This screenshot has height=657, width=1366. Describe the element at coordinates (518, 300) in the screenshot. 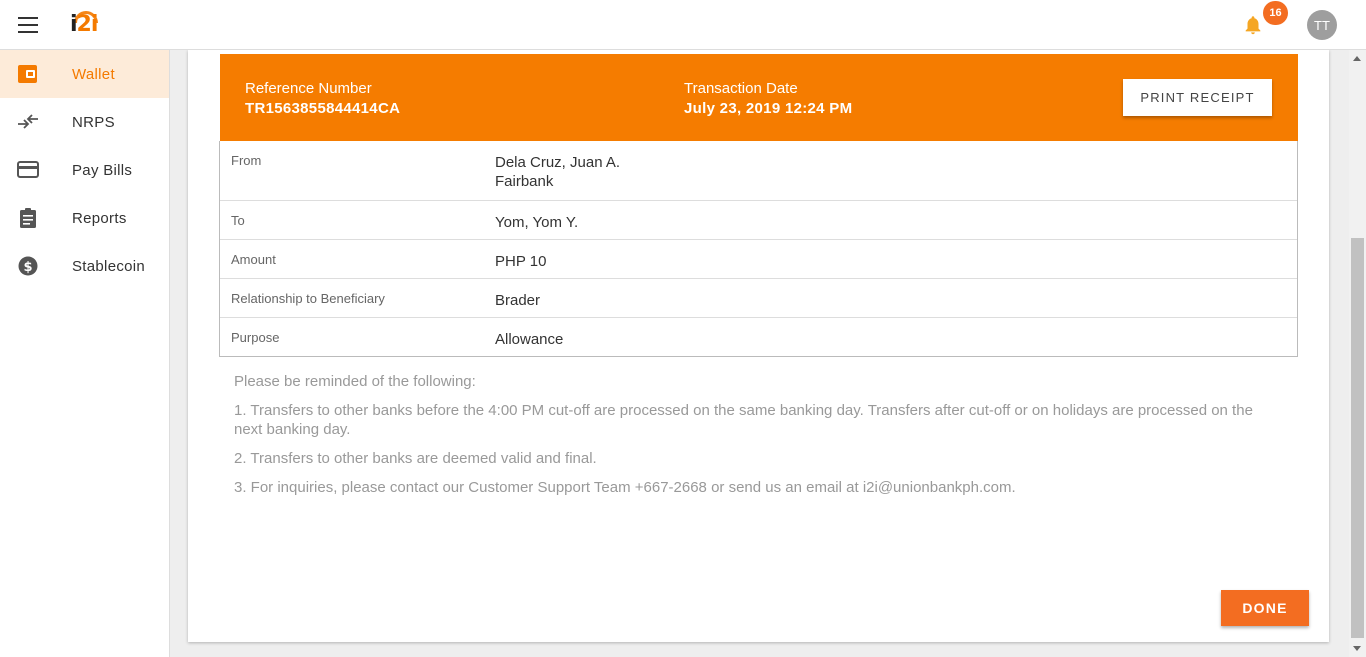

I see `row-value: Brader` at that location.